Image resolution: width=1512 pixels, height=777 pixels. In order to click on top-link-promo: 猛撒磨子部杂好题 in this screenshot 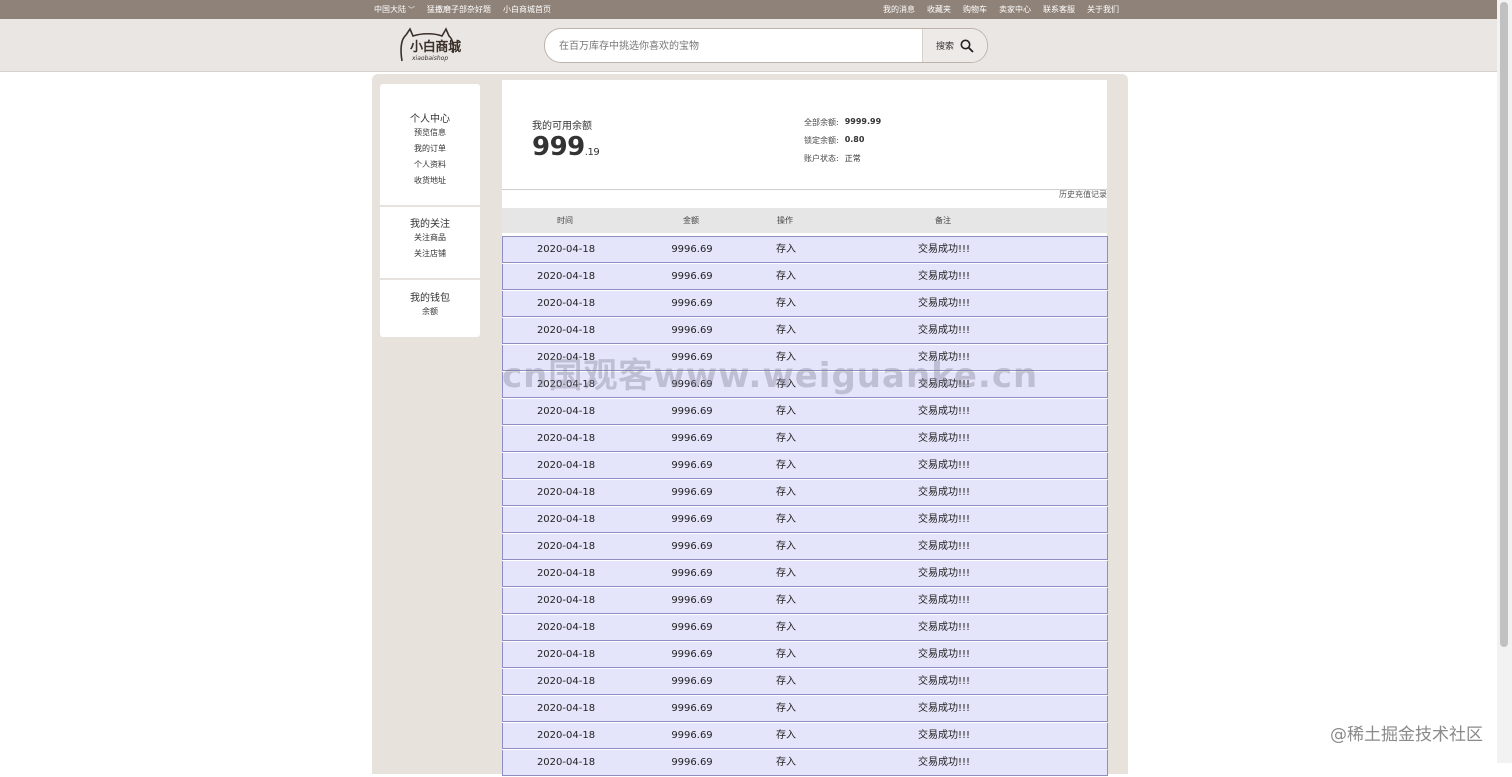, I will do `click(459, 9)`.